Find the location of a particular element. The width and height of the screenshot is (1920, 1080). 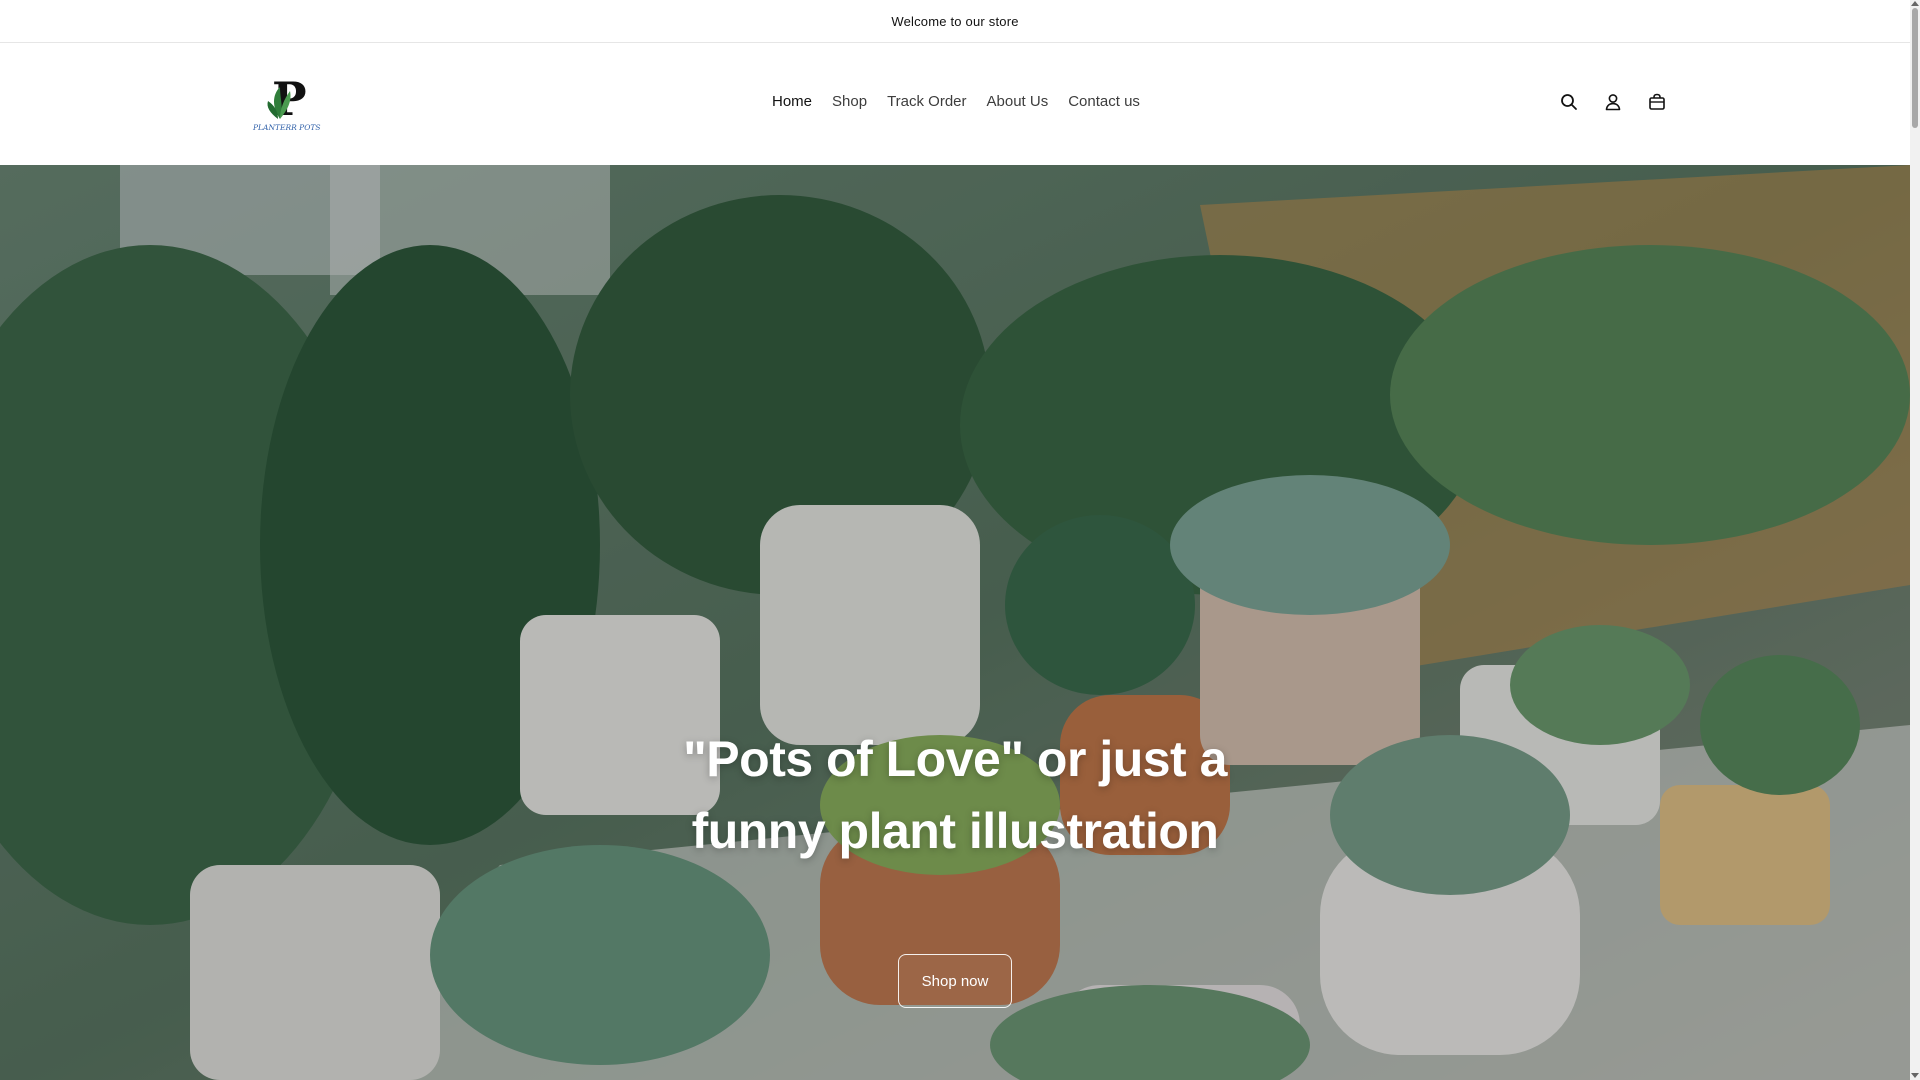

header-icons is located at coordinates (1613, 102).